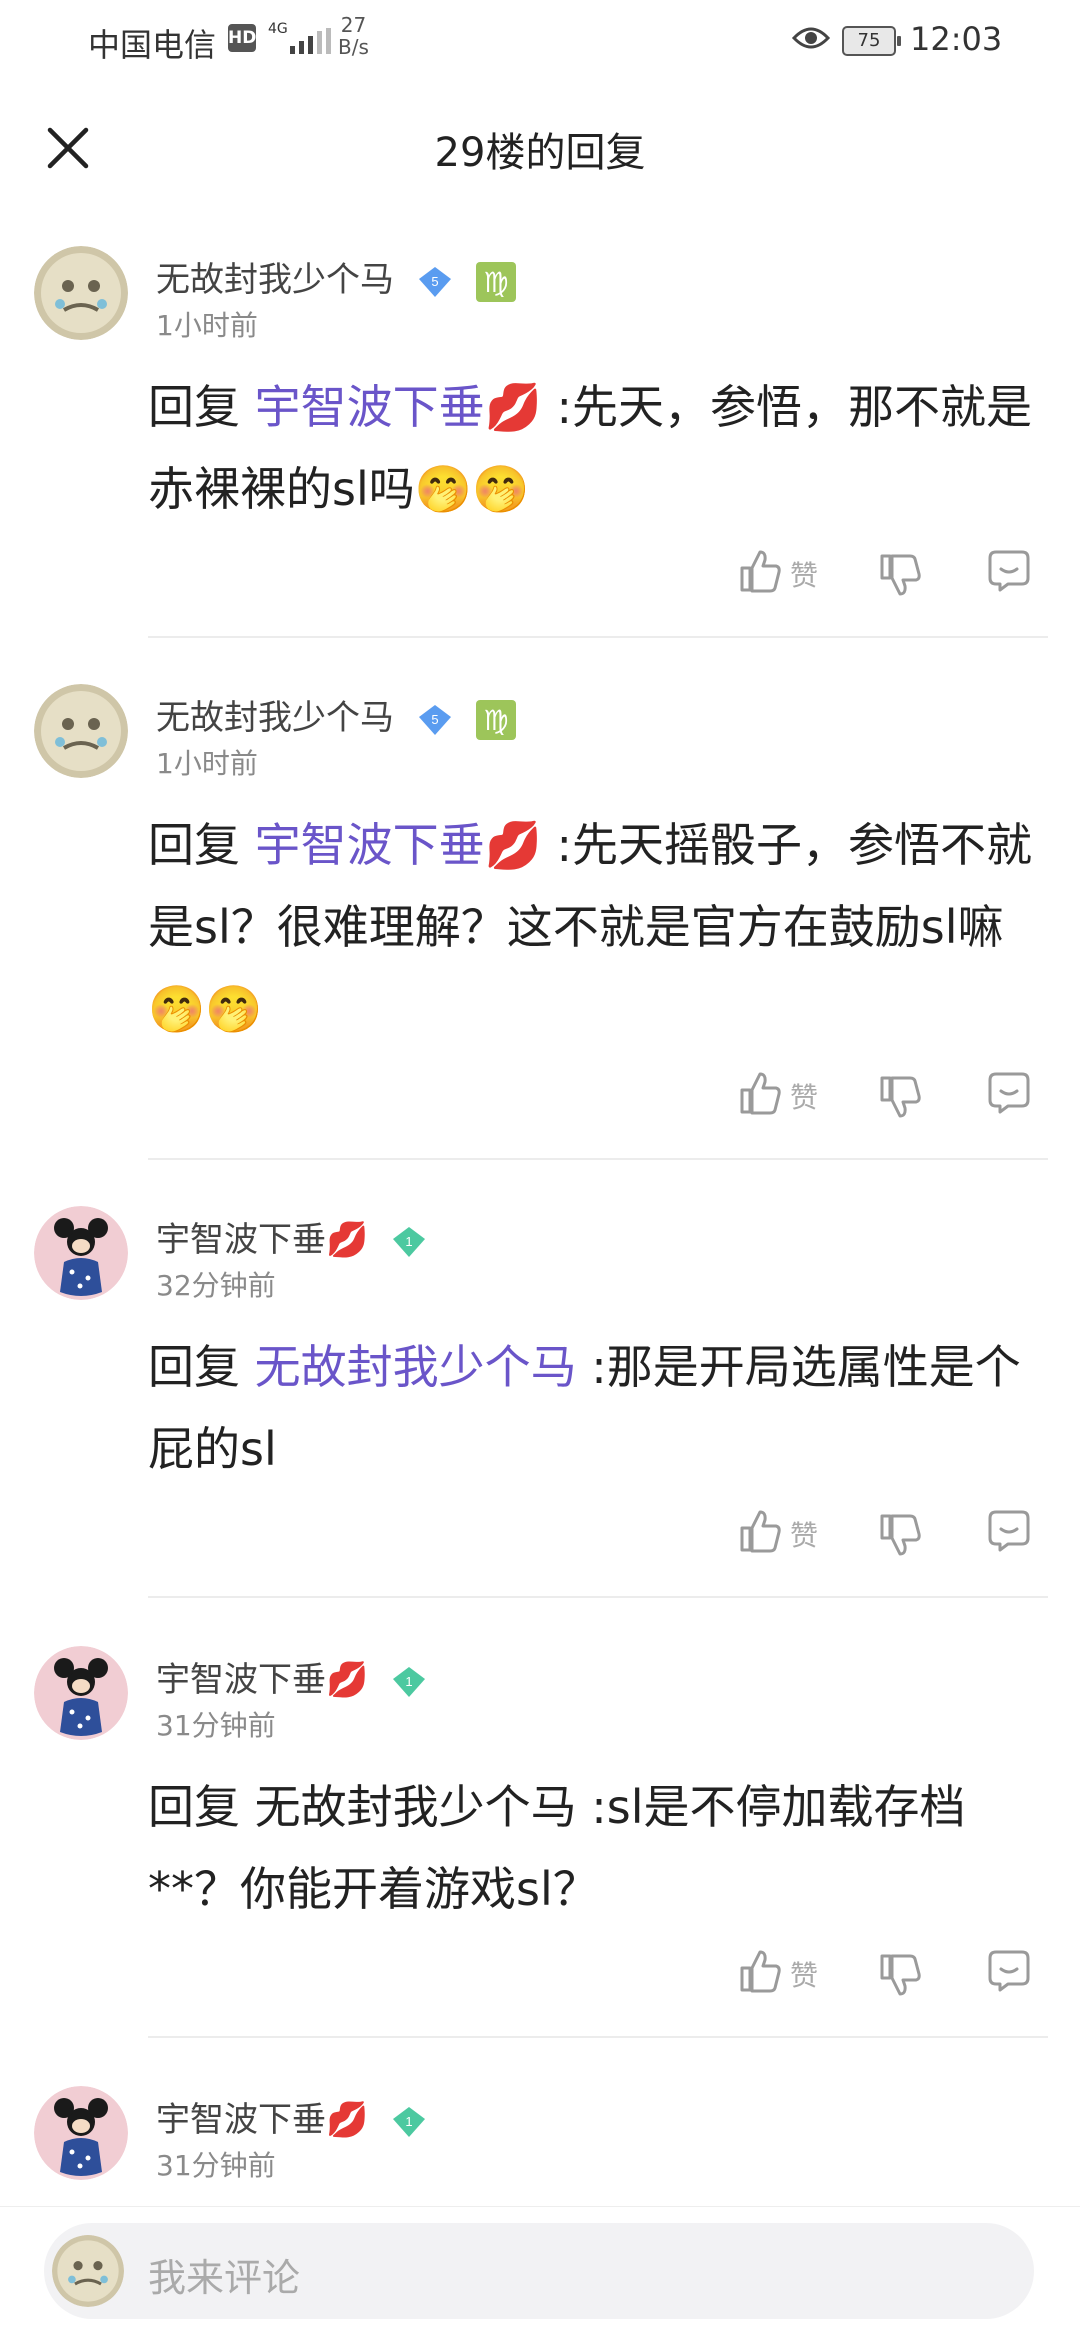  I want to click on signal-icon, so click(310, 41).